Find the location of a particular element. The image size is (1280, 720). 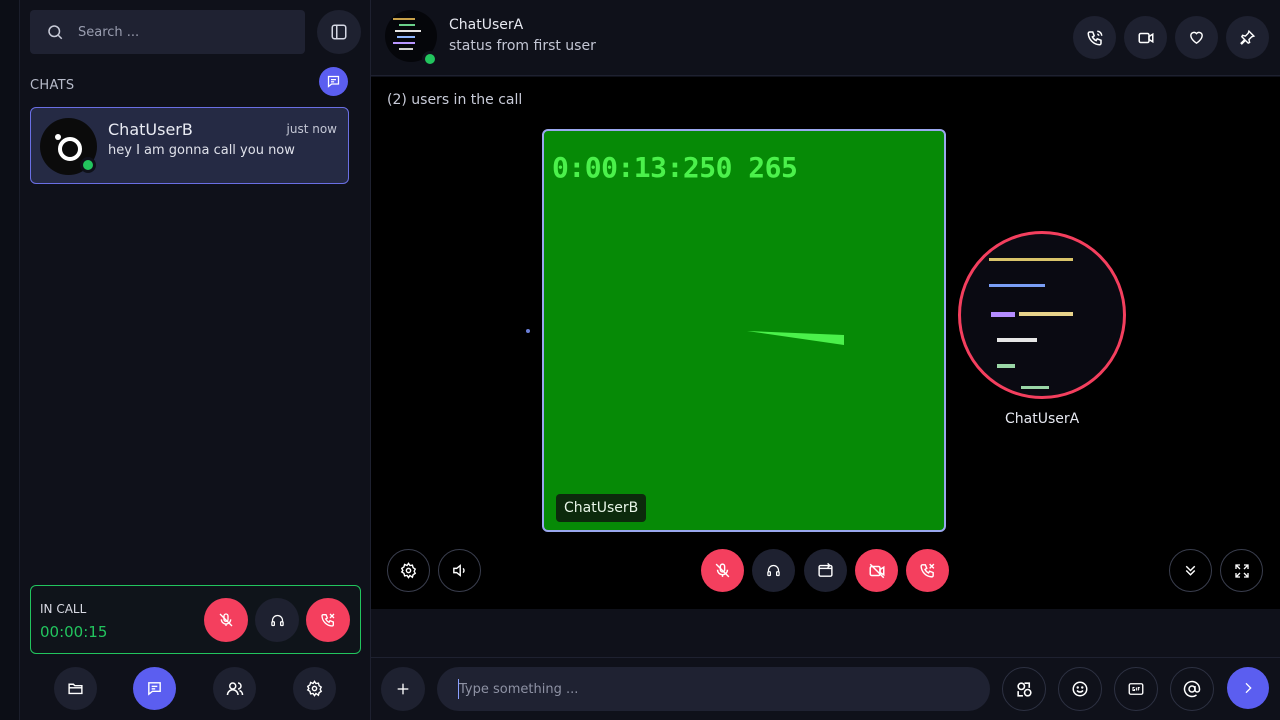

contact-status: status from first user is located at coordinates (522, 46).